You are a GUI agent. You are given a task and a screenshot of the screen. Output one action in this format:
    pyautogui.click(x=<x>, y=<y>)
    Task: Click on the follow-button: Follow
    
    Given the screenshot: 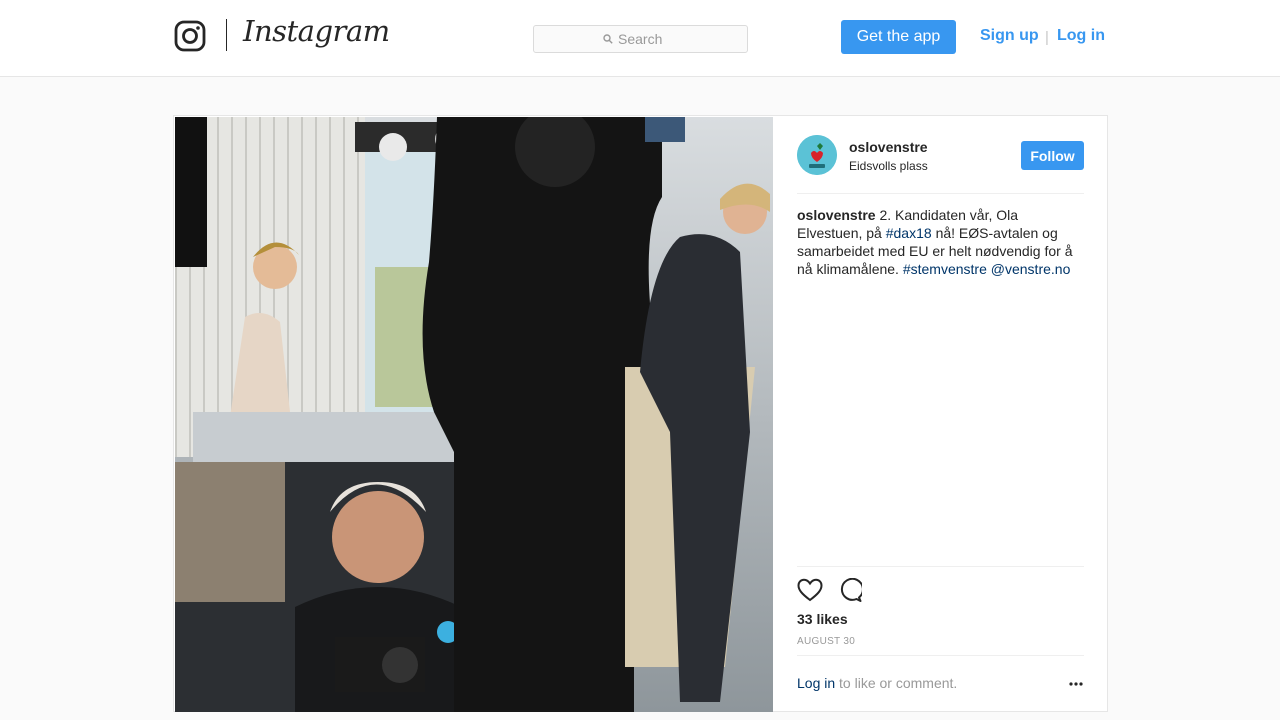 What is the action you would take?
    pyautogui.click(x=1052, y=155)
    